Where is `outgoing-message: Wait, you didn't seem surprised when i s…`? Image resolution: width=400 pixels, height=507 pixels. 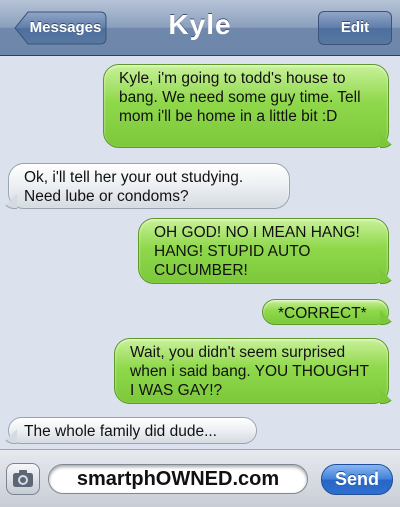
outgoing-message: Wait, you didn't seem surprised when i s… is located at coordinates (251, 371).